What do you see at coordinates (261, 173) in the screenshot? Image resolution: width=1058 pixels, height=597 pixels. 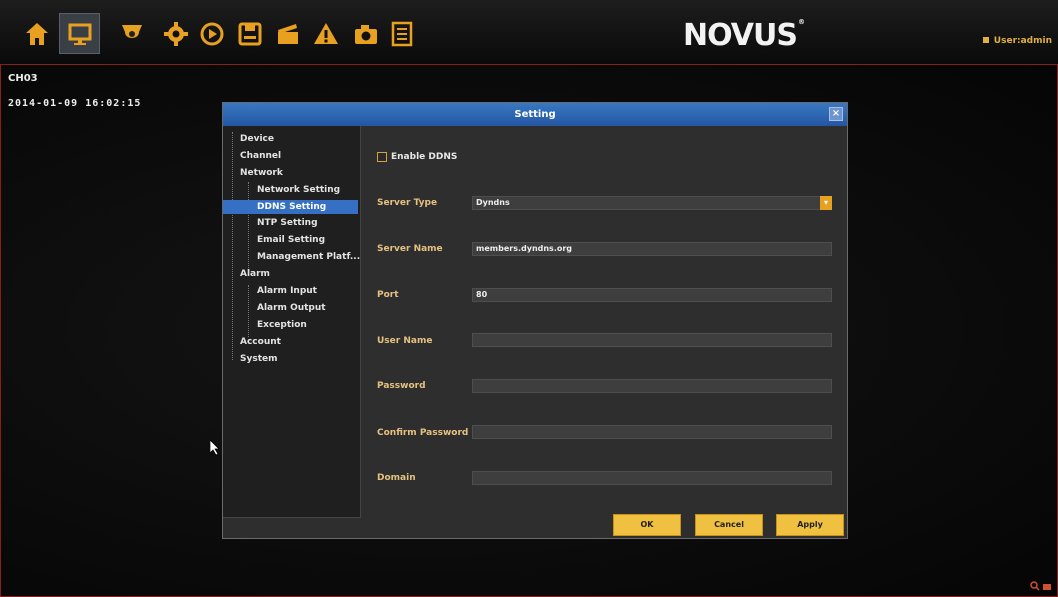 I see `tree-item-network: Network` at bounding box center [261, 173].